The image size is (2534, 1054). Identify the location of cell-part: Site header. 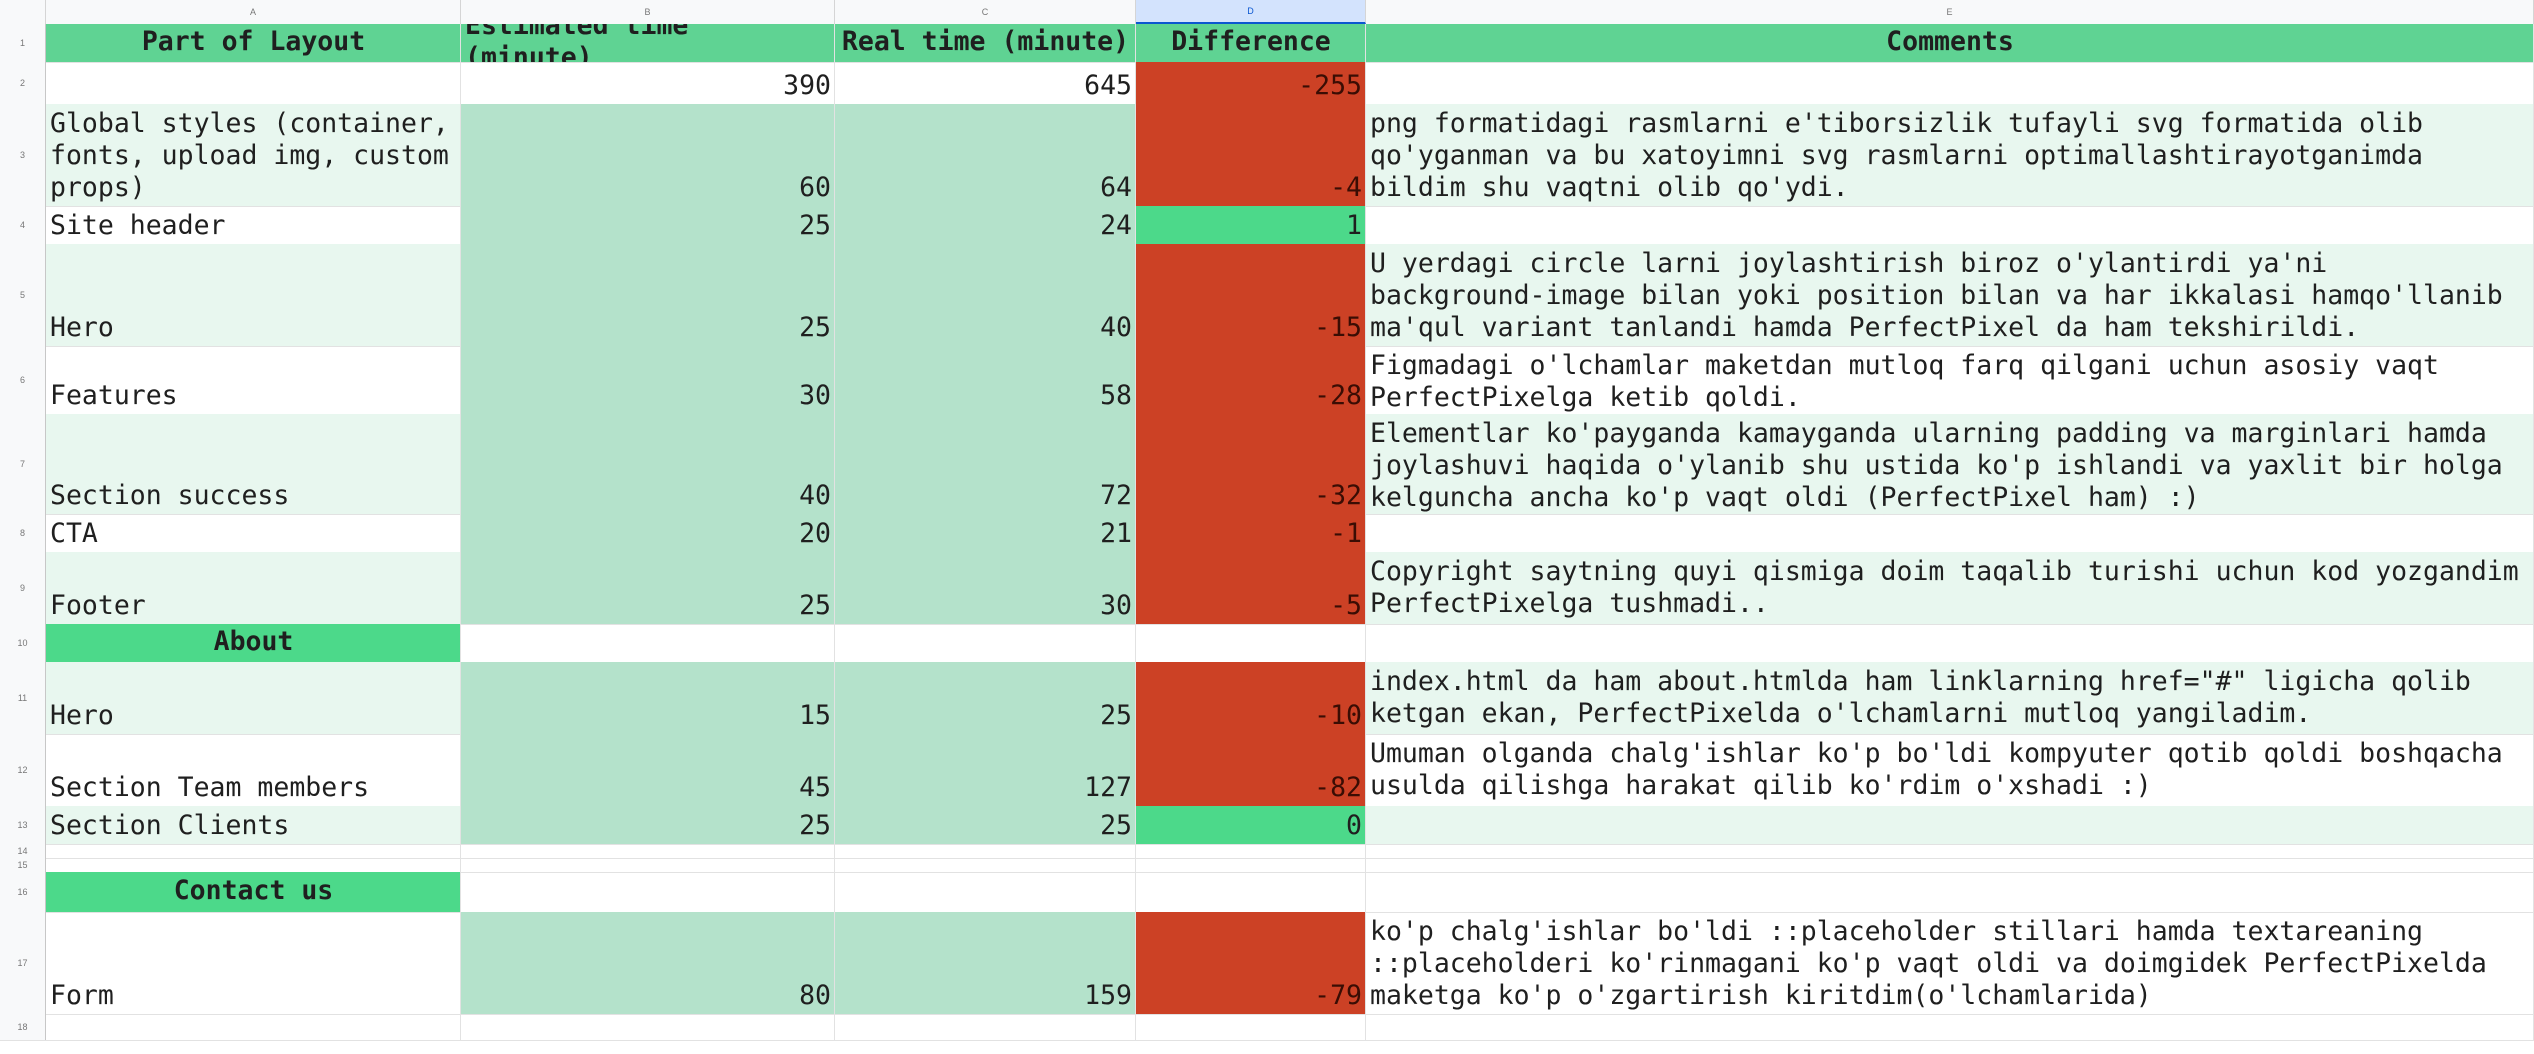
(253, 225).